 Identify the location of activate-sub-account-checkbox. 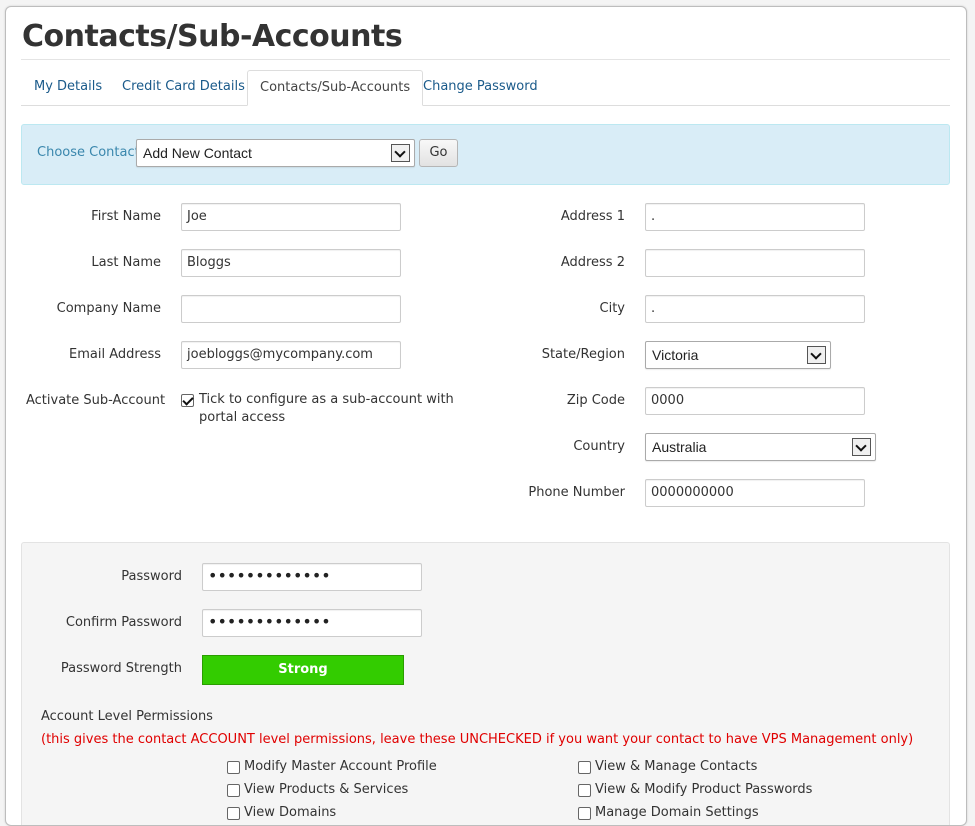
(187, 400).